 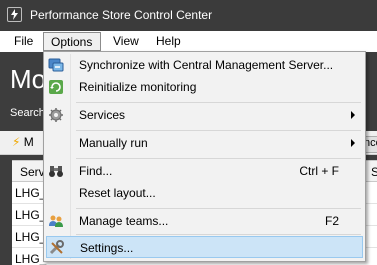 I want to click on window-title: Performance Store Control Center, so click(x=121, y=15).